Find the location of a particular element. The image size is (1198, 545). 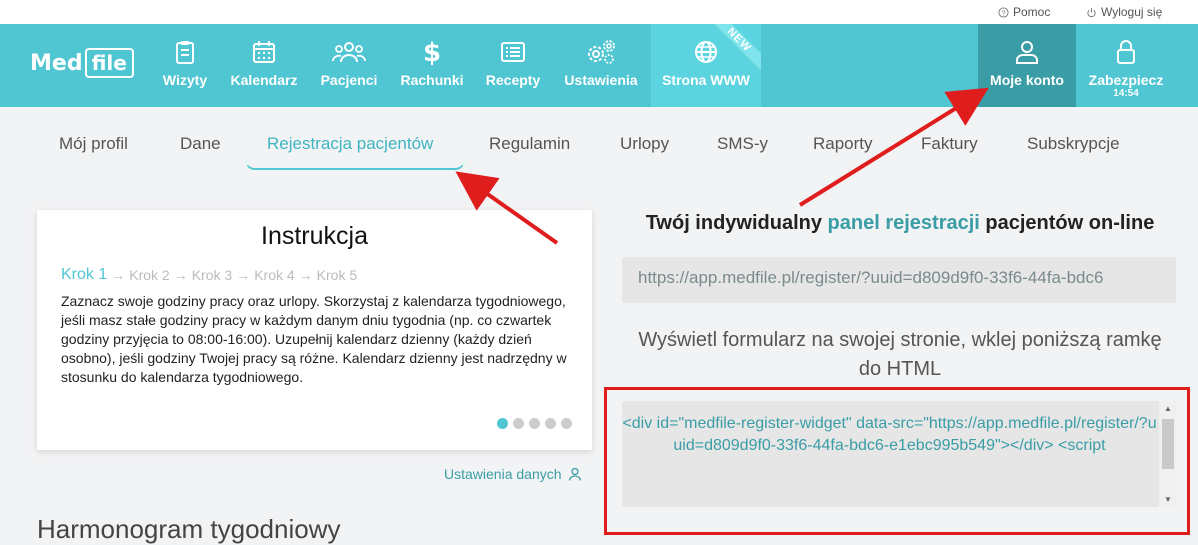

tab-raporty: Raporty is located at coordinates (843, 144).